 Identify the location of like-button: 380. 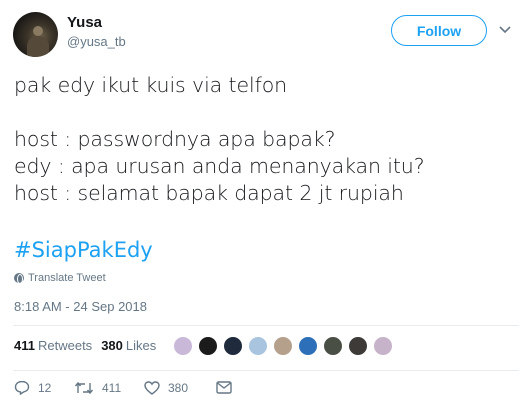
(180, 388).